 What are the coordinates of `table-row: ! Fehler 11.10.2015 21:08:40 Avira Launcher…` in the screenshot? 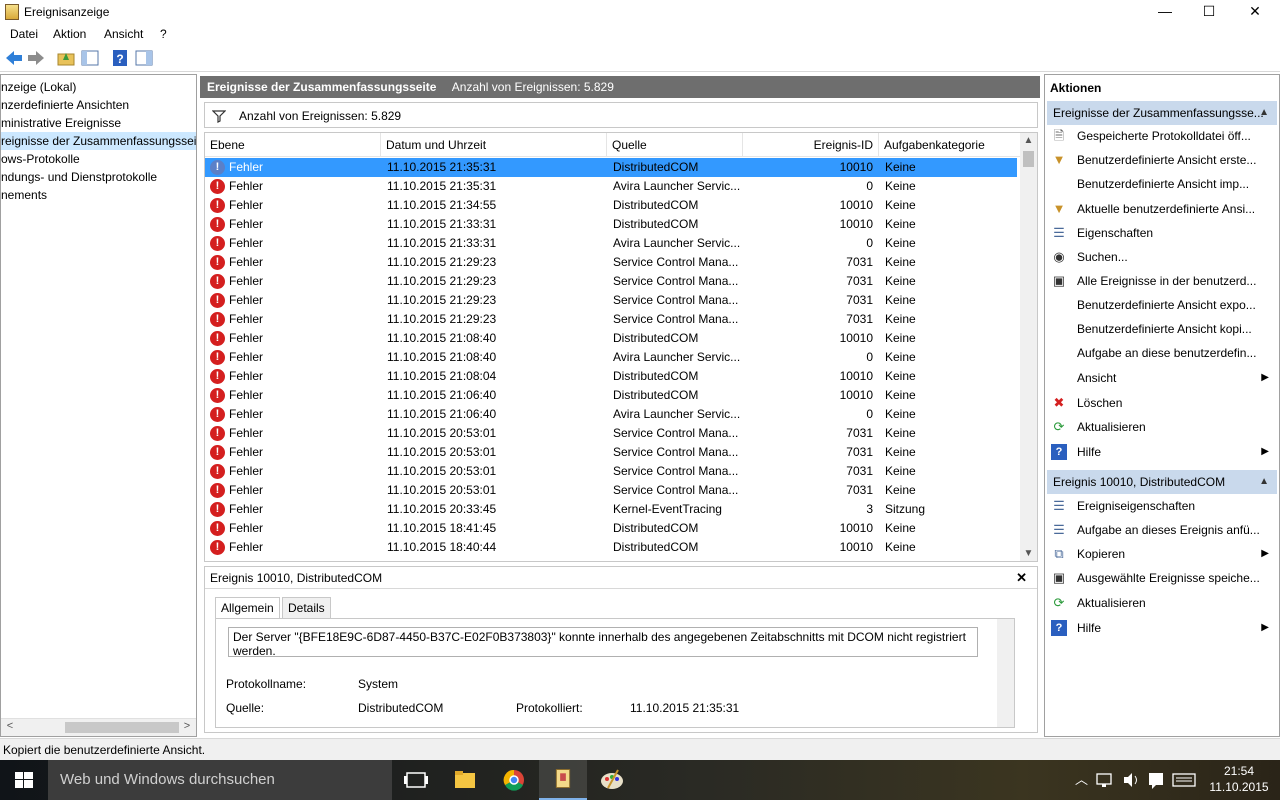 It's located at (611, 357).